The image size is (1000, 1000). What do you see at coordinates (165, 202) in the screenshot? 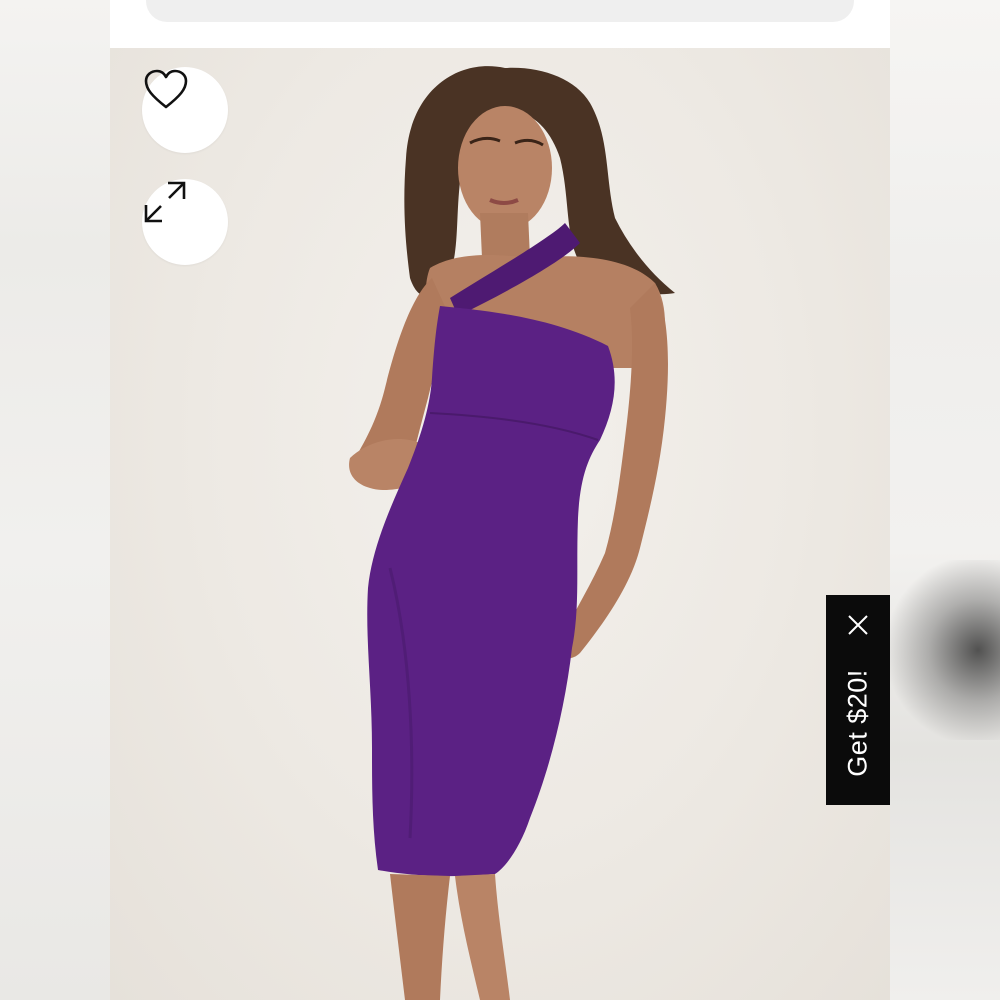
I see `expand-icon` at bounding box center [165, 202].